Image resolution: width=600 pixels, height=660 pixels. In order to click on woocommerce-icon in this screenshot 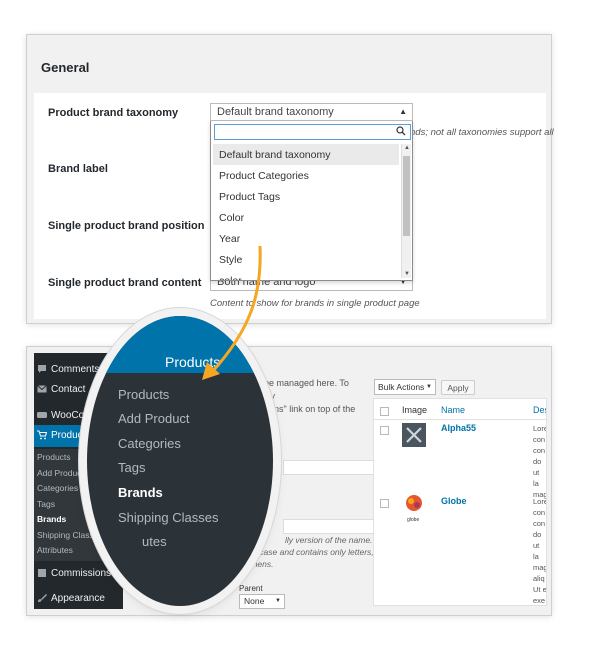, I will do `click(42, 415)`.